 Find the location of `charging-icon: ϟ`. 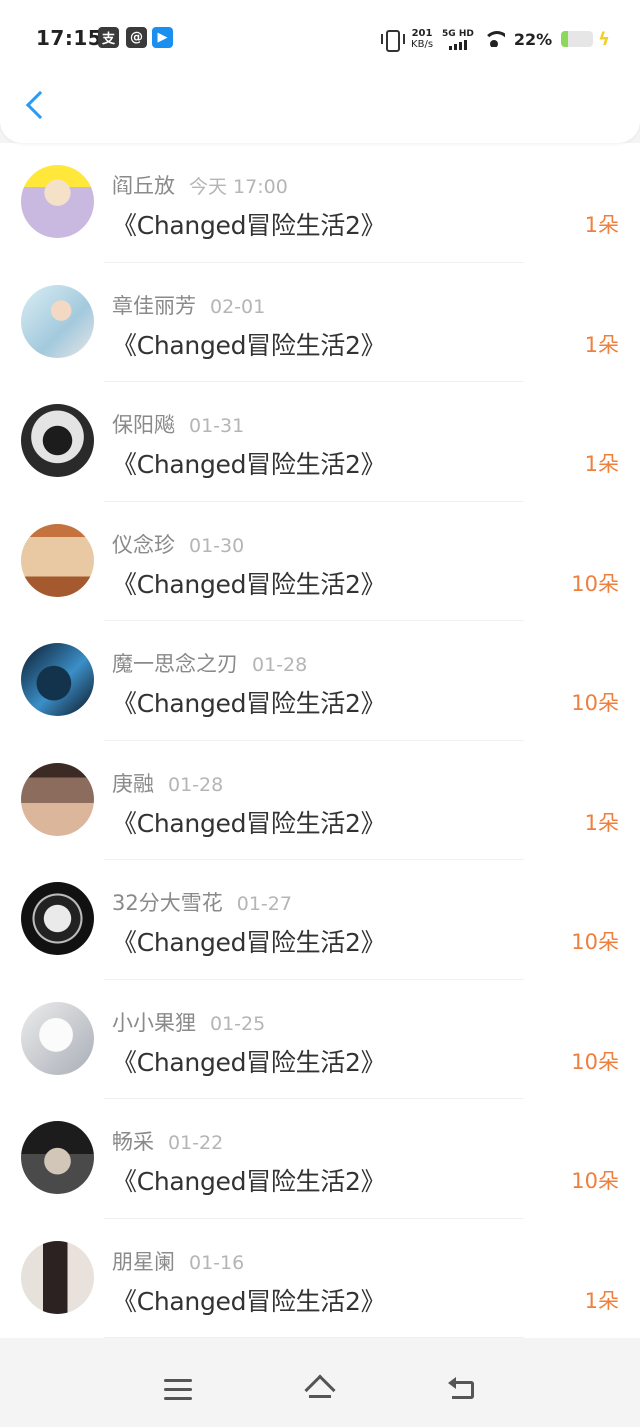

charging-icon: ϟ is located at coordinates (604, 39).